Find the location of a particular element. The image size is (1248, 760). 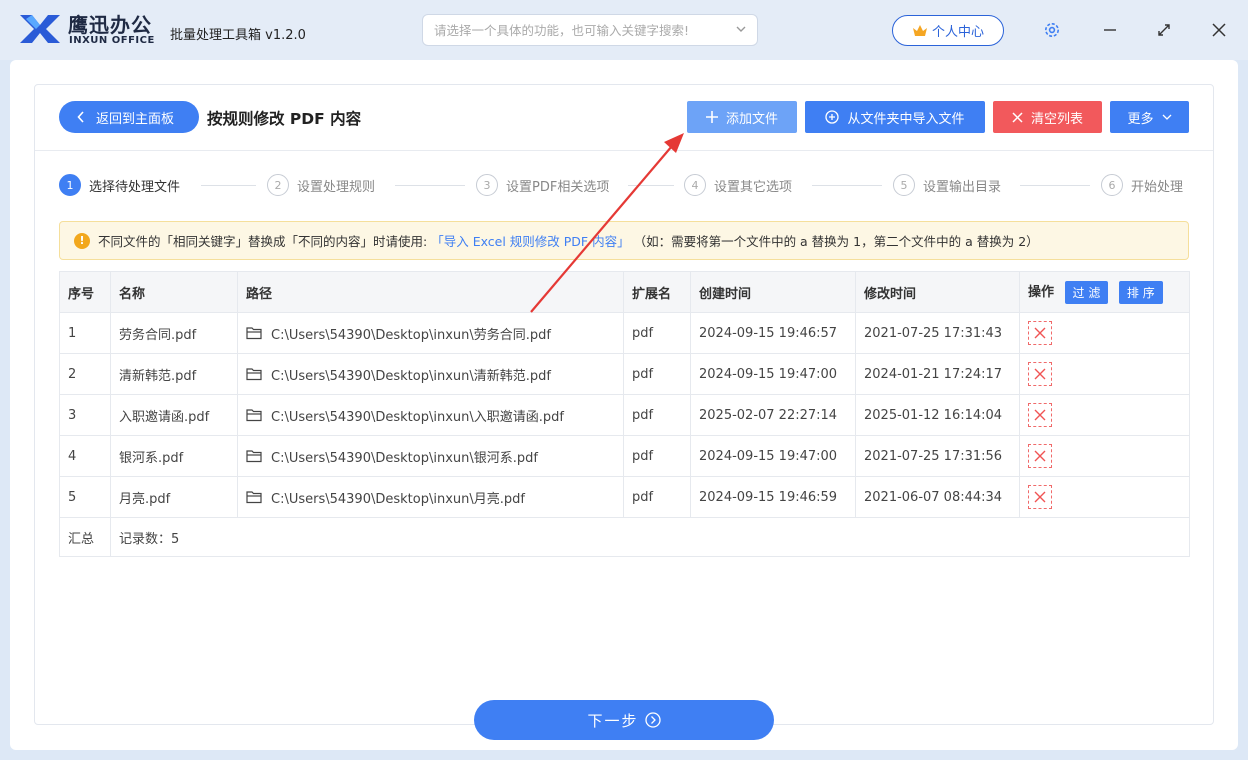

step-label: 选择待处理文件 is located at coordinates (135, 187).